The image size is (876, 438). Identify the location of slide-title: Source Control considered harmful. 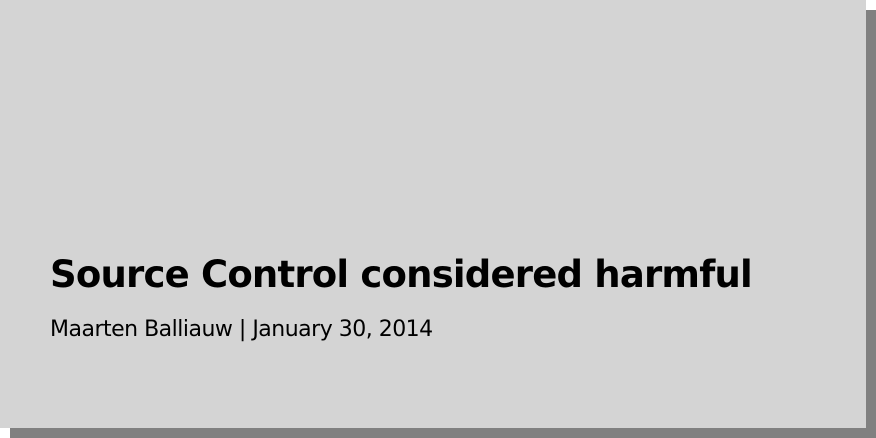
(401, 274).